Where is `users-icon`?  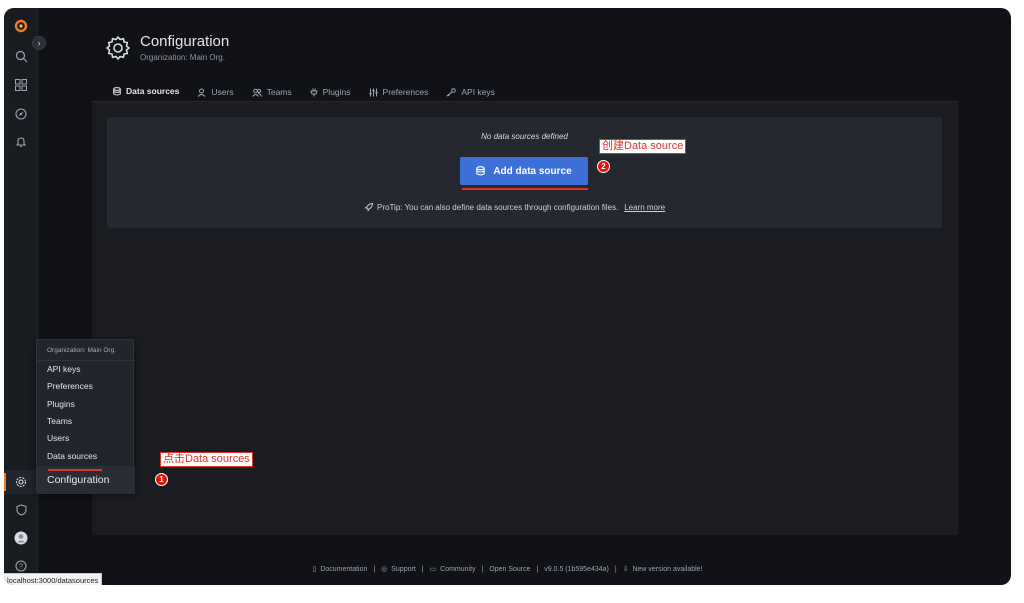
users-icon is located at coordinates (256, 92).